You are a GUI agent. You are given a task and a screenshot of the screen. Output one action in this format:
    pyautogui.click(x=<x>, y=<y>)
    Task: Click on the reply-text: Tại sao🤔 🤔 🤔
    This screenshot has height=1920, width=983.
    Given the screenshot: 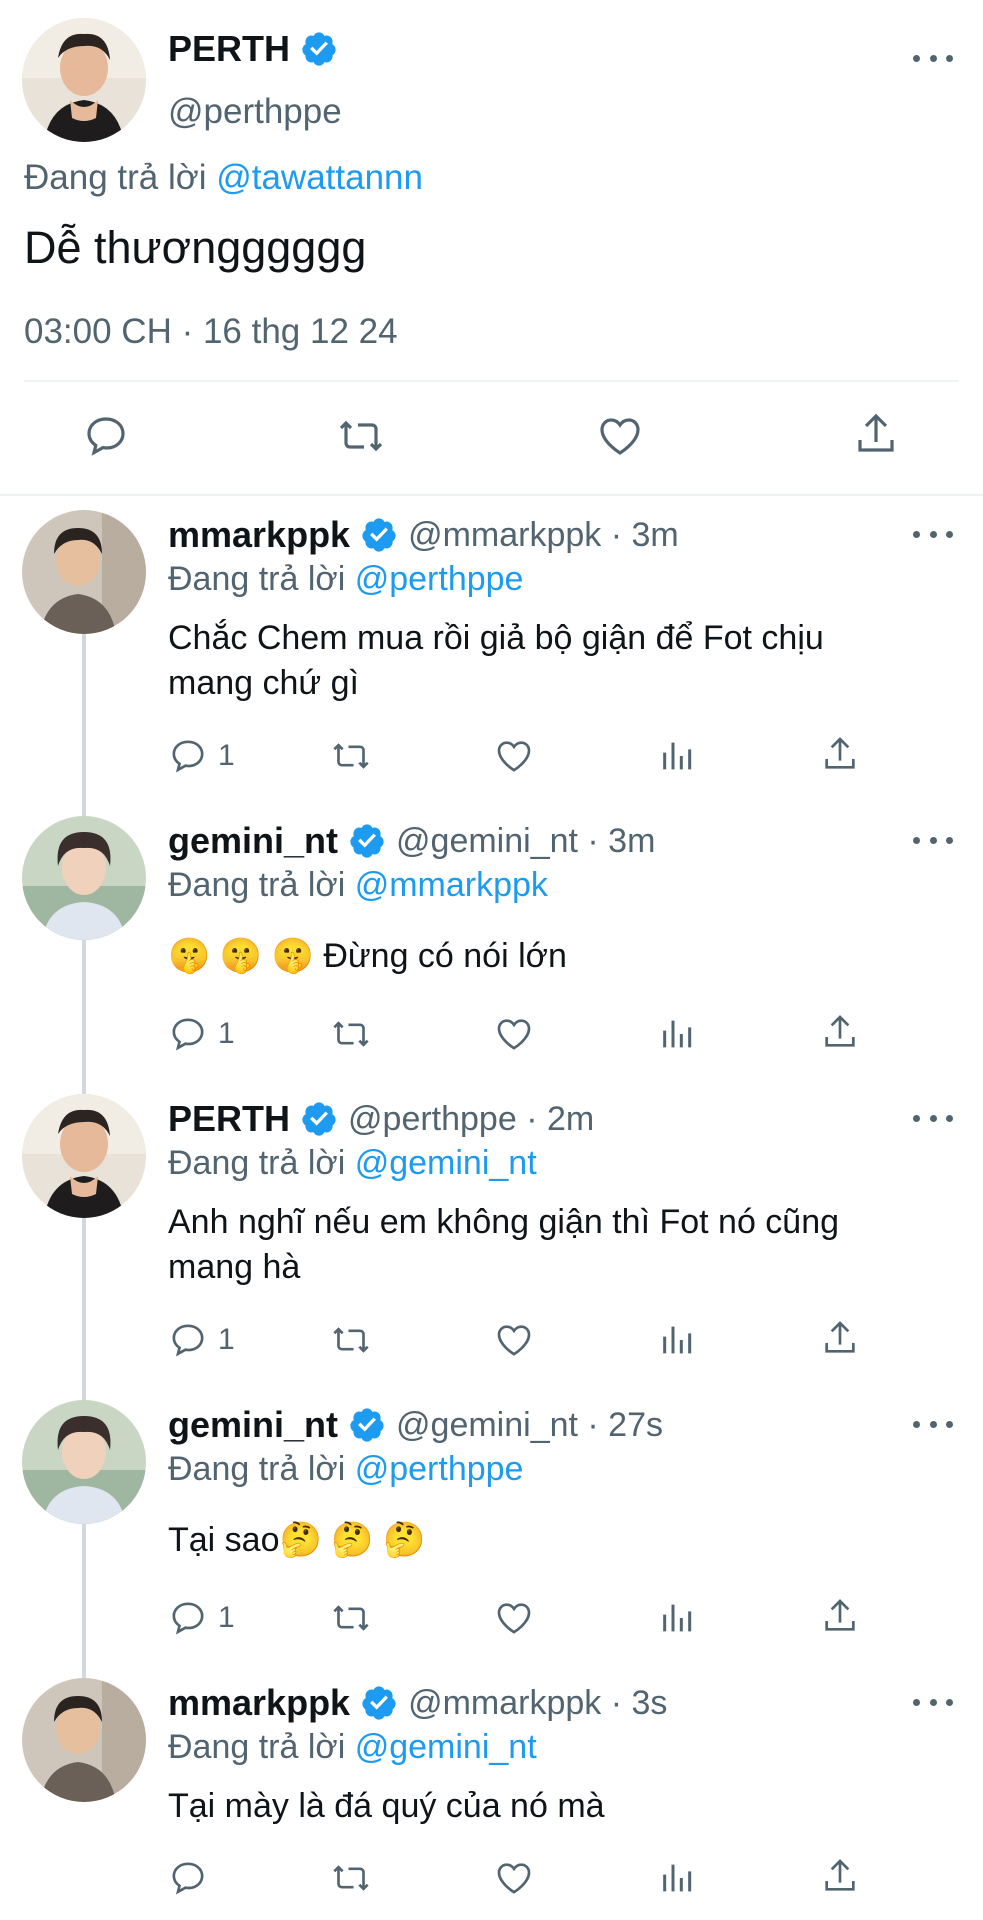 What is the action you would take?
    pyautogui.click(x=558, y=1540)
    